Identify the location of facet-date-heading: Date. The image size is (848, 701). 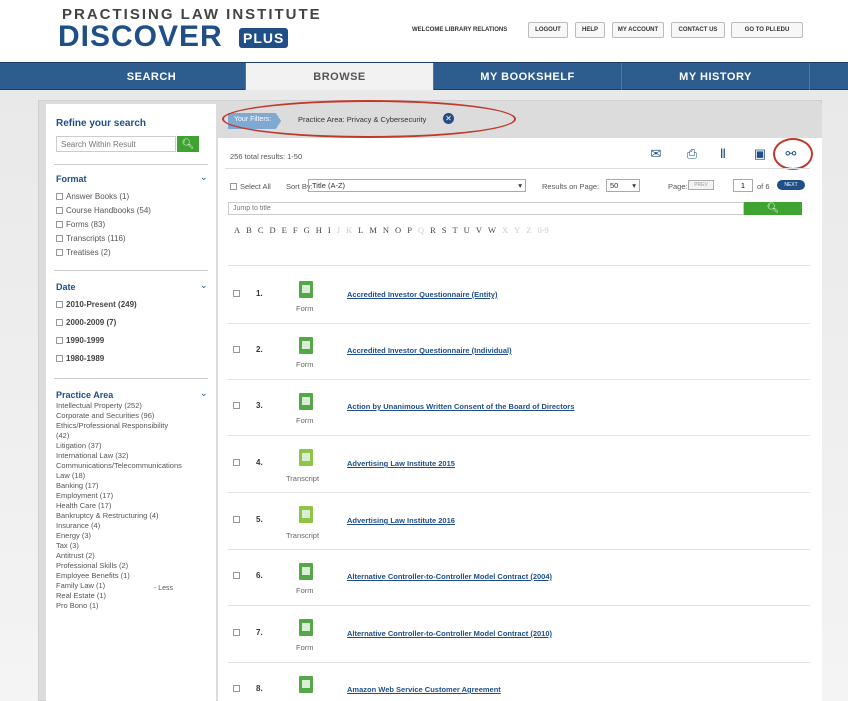
(66, 287).